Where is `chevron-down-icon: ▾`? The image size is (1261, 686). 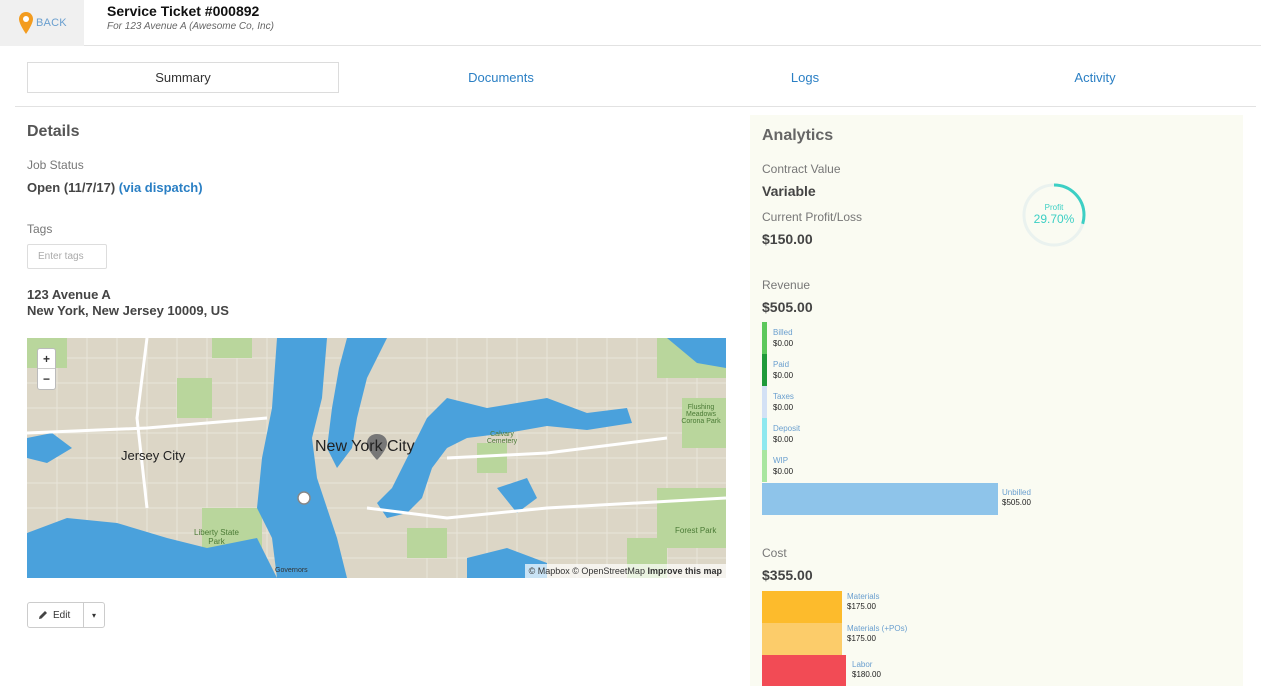 chevron-down-icon: ▾ is located at coordinates (93, 615).